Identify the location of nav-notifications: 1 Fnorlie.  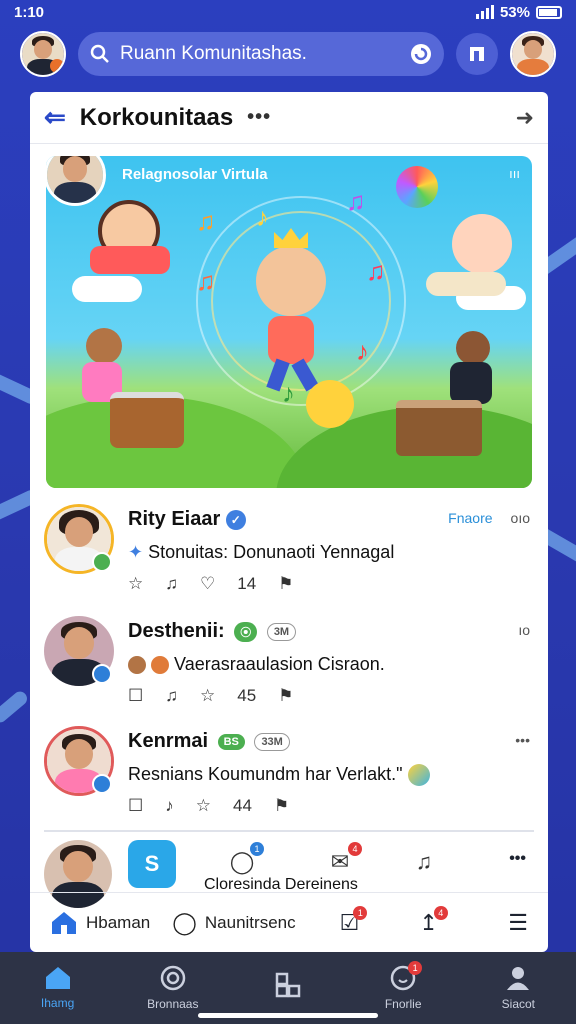
(403, 986).